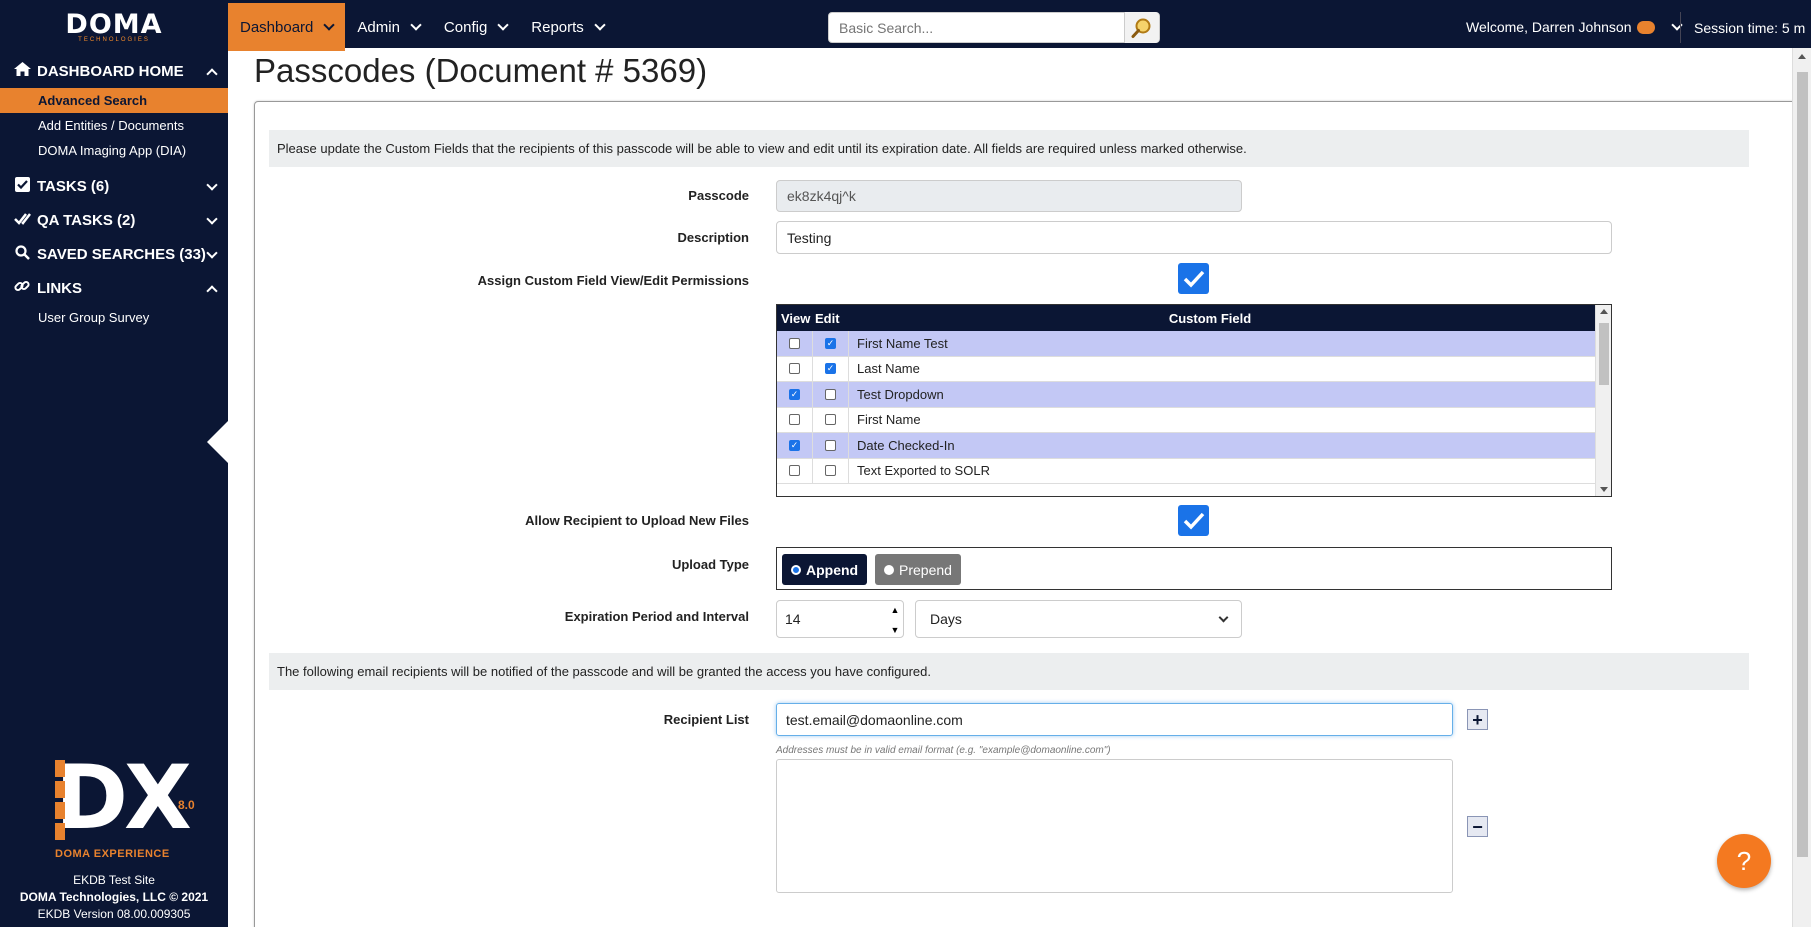 The image size is (1811, 927). What do you see at coordinates (840, 619) in the screenshot?
I see `expiration-number-input: 14 ▲ ▼` at bounding box center [840, 619].